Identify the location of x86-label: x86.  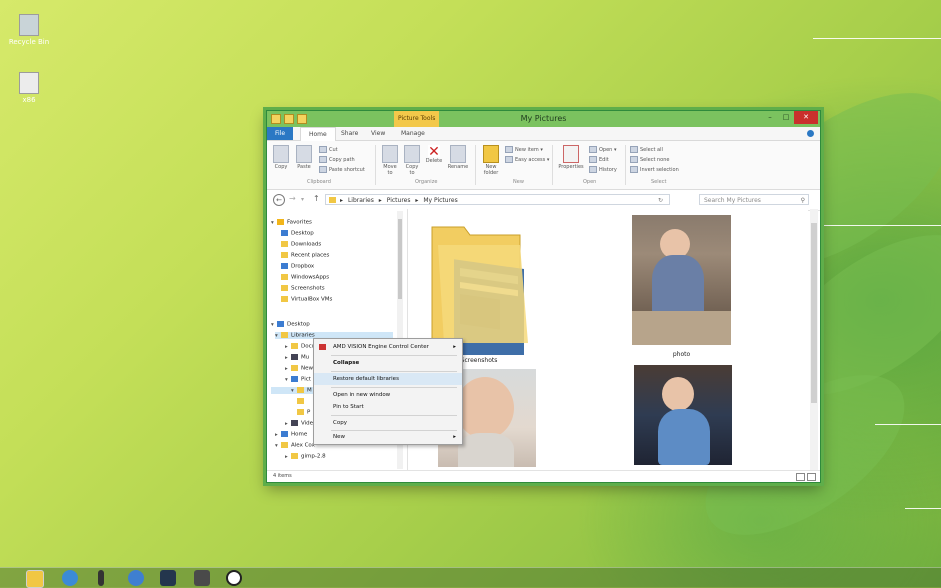
(29, 100).